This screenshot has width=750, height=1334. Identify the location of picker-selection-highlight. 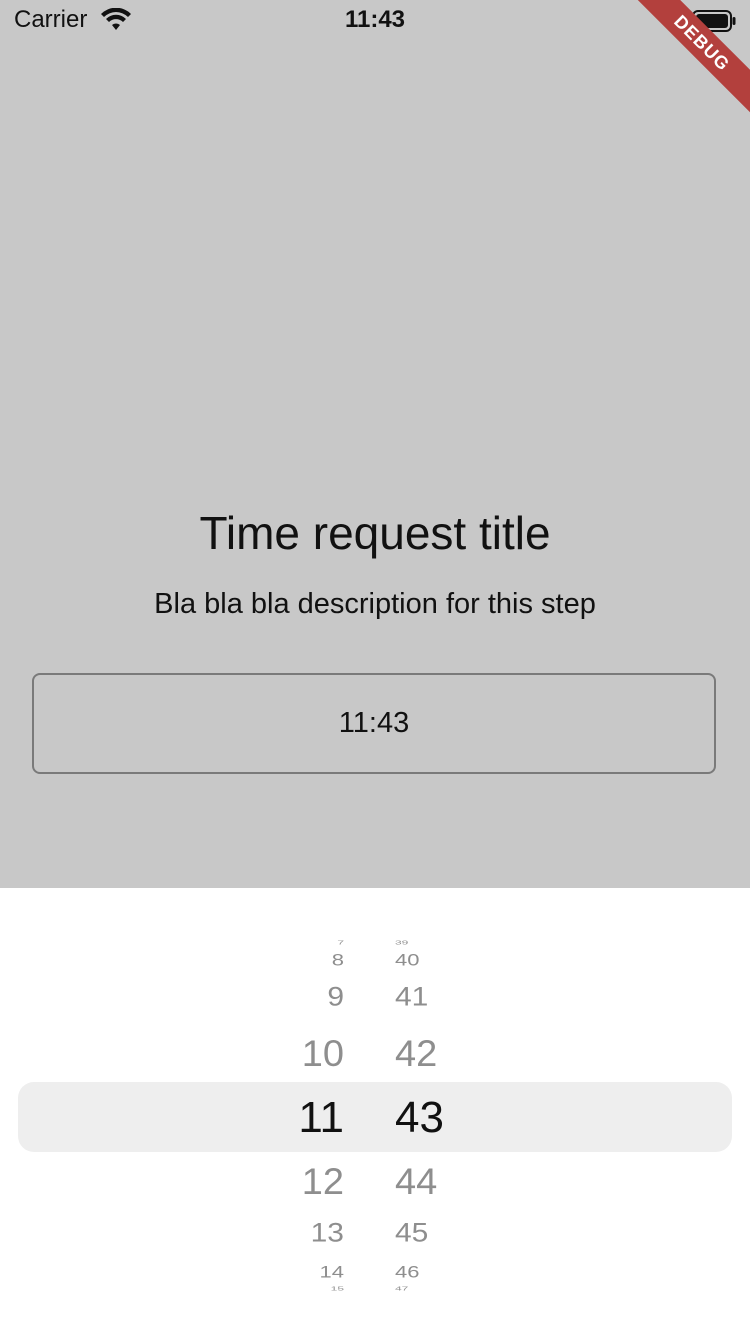
(375, 1117).